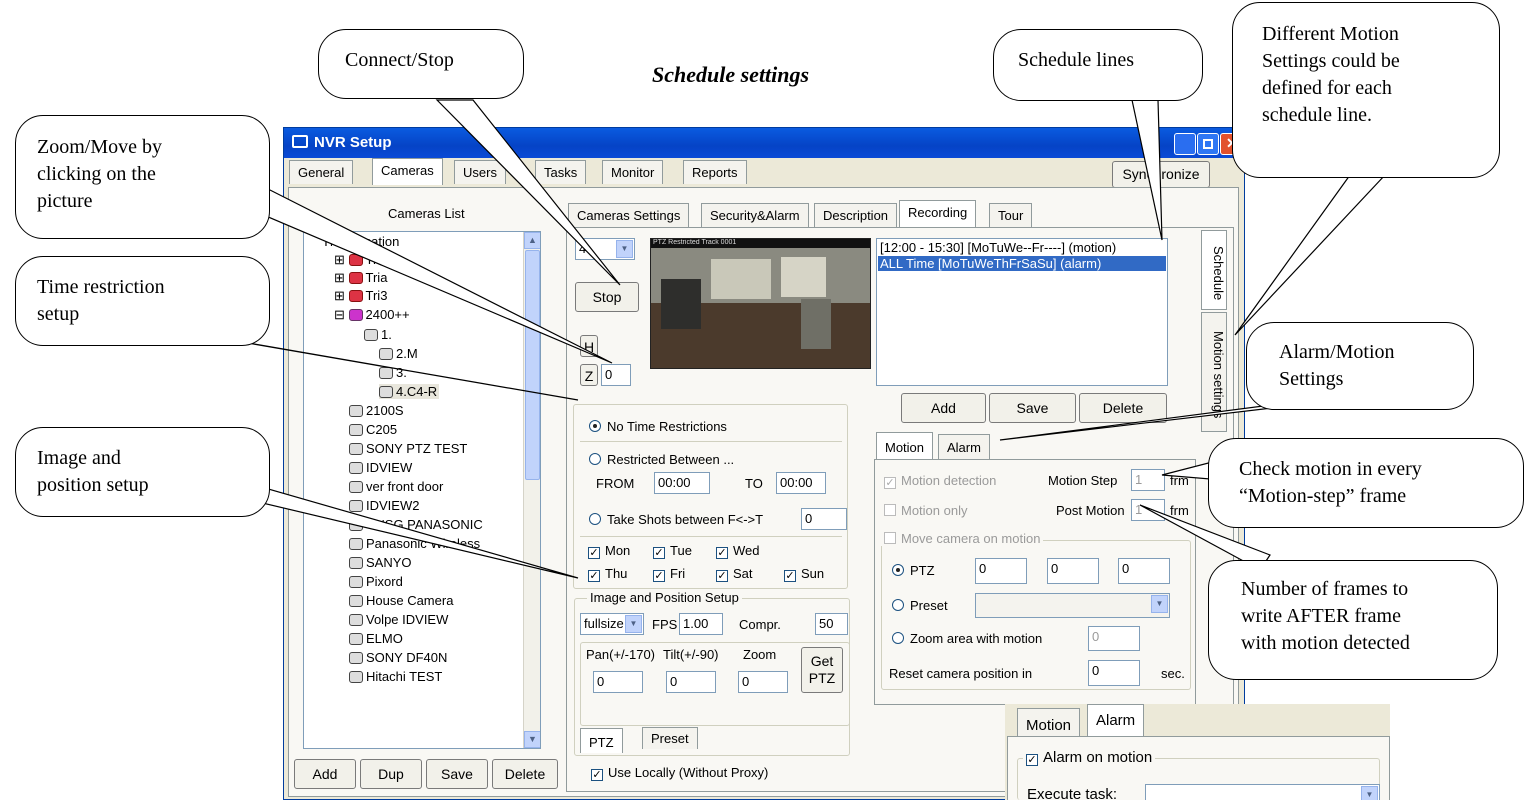 The width and height of the screenshot is (1530, 800). What do you see at coordinates (561, 172) in the screenshot?
I see `tab-tasks: Tasks` at bounding box center [561, 172].